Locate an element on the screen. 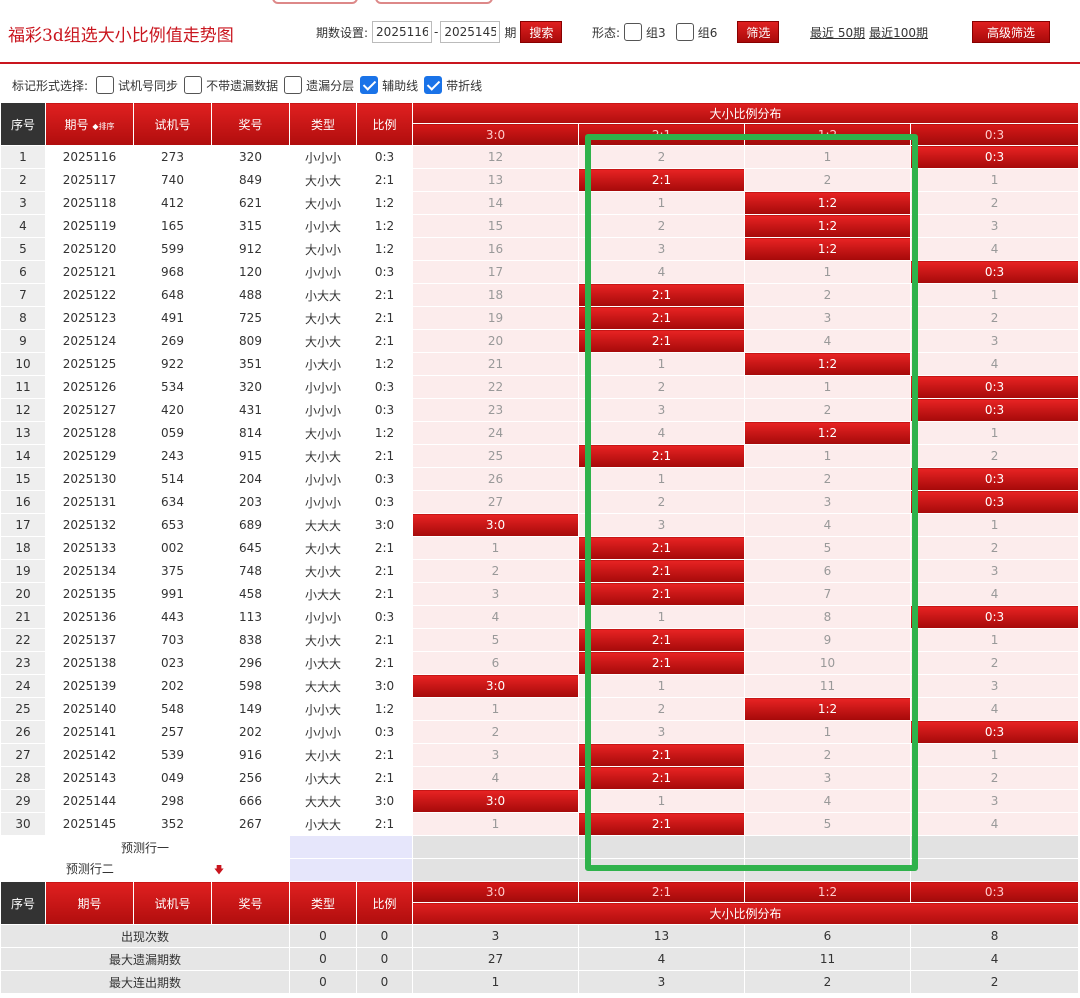 The width and height of the screenshot is (1080, 998). mark-option-0: 试机号同步 is located at coordinates (137, 85).